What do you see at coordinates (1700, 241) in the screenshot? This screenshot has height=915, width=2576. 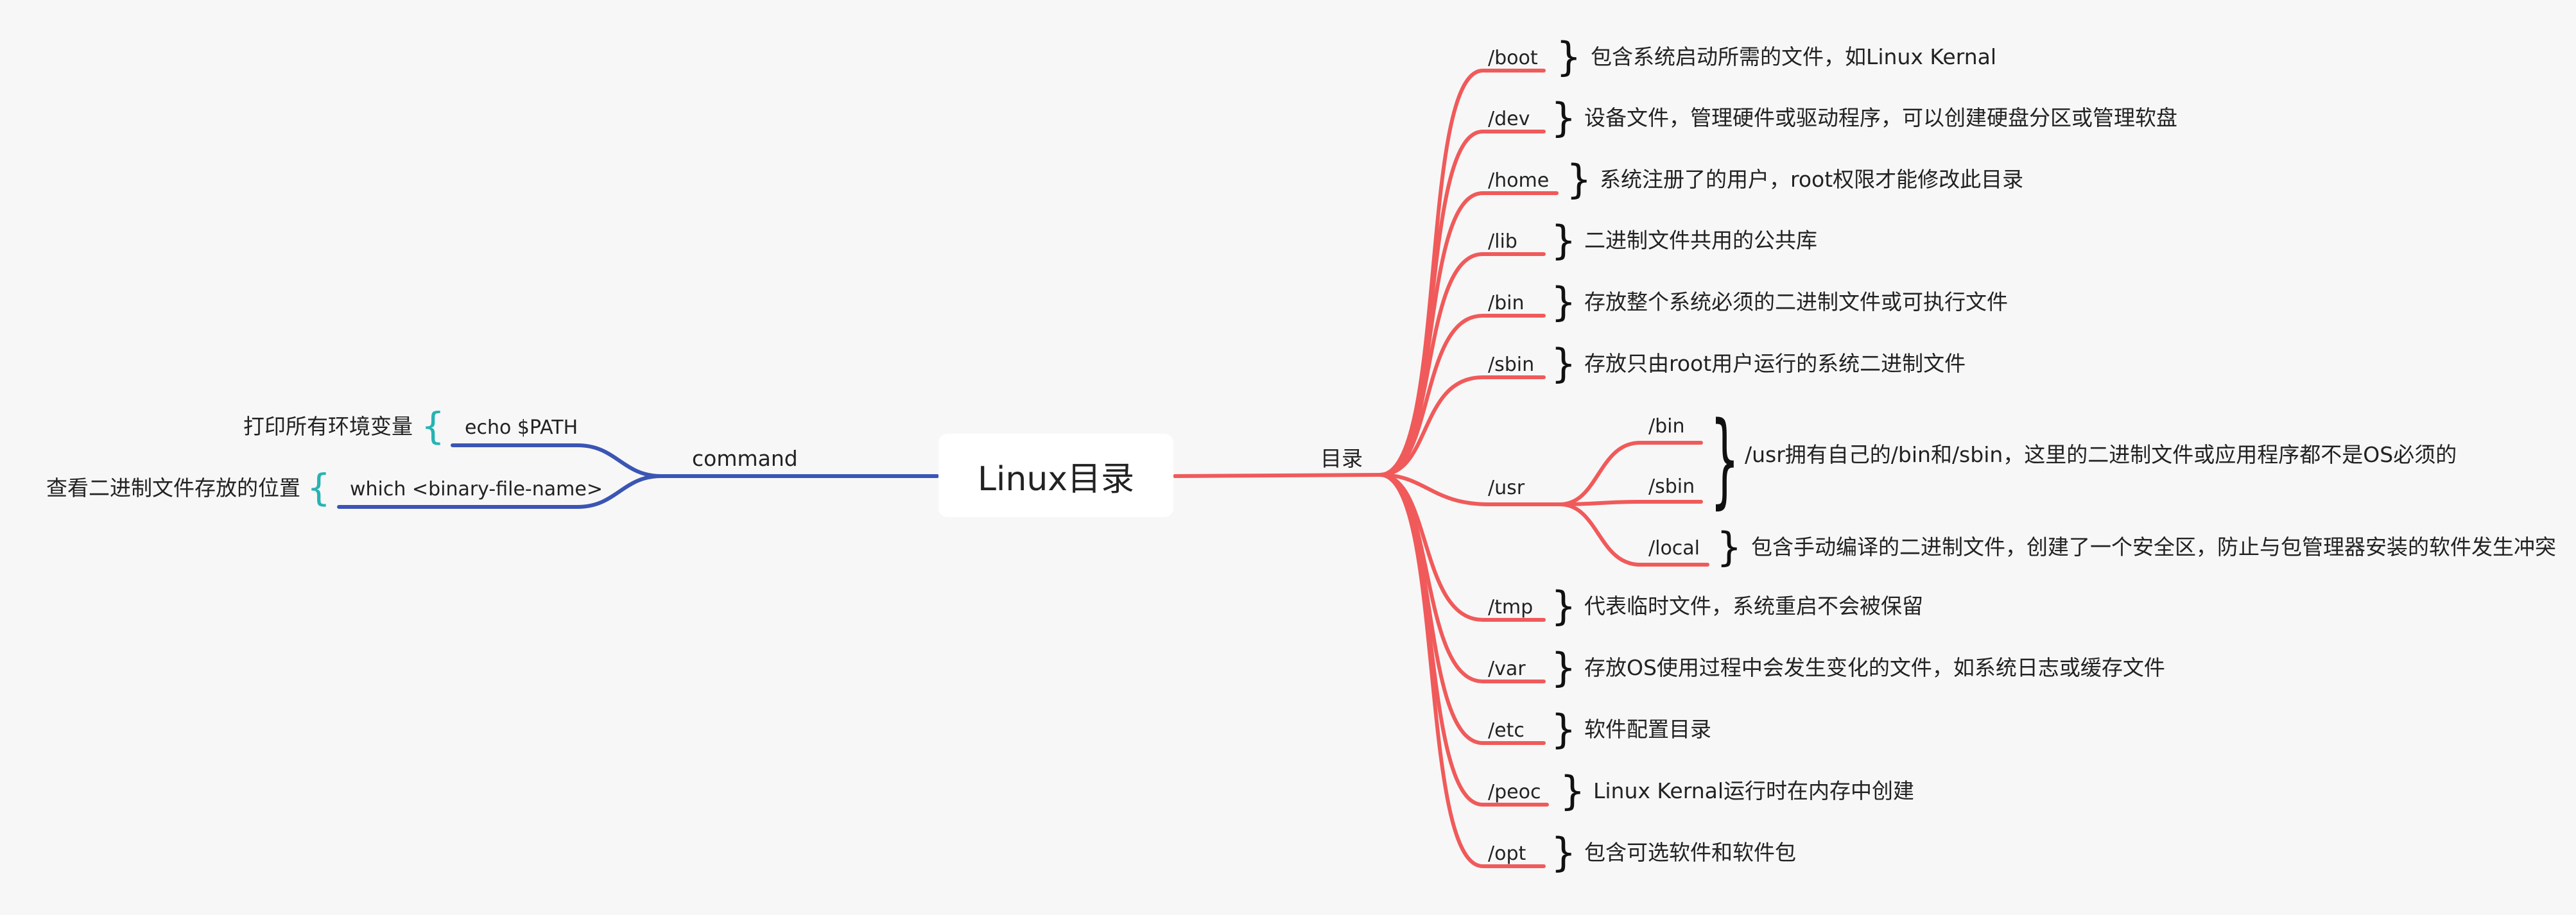 I see `dir-desc: 二进制文件共用的公共库` at bounding box center [1700, 241].